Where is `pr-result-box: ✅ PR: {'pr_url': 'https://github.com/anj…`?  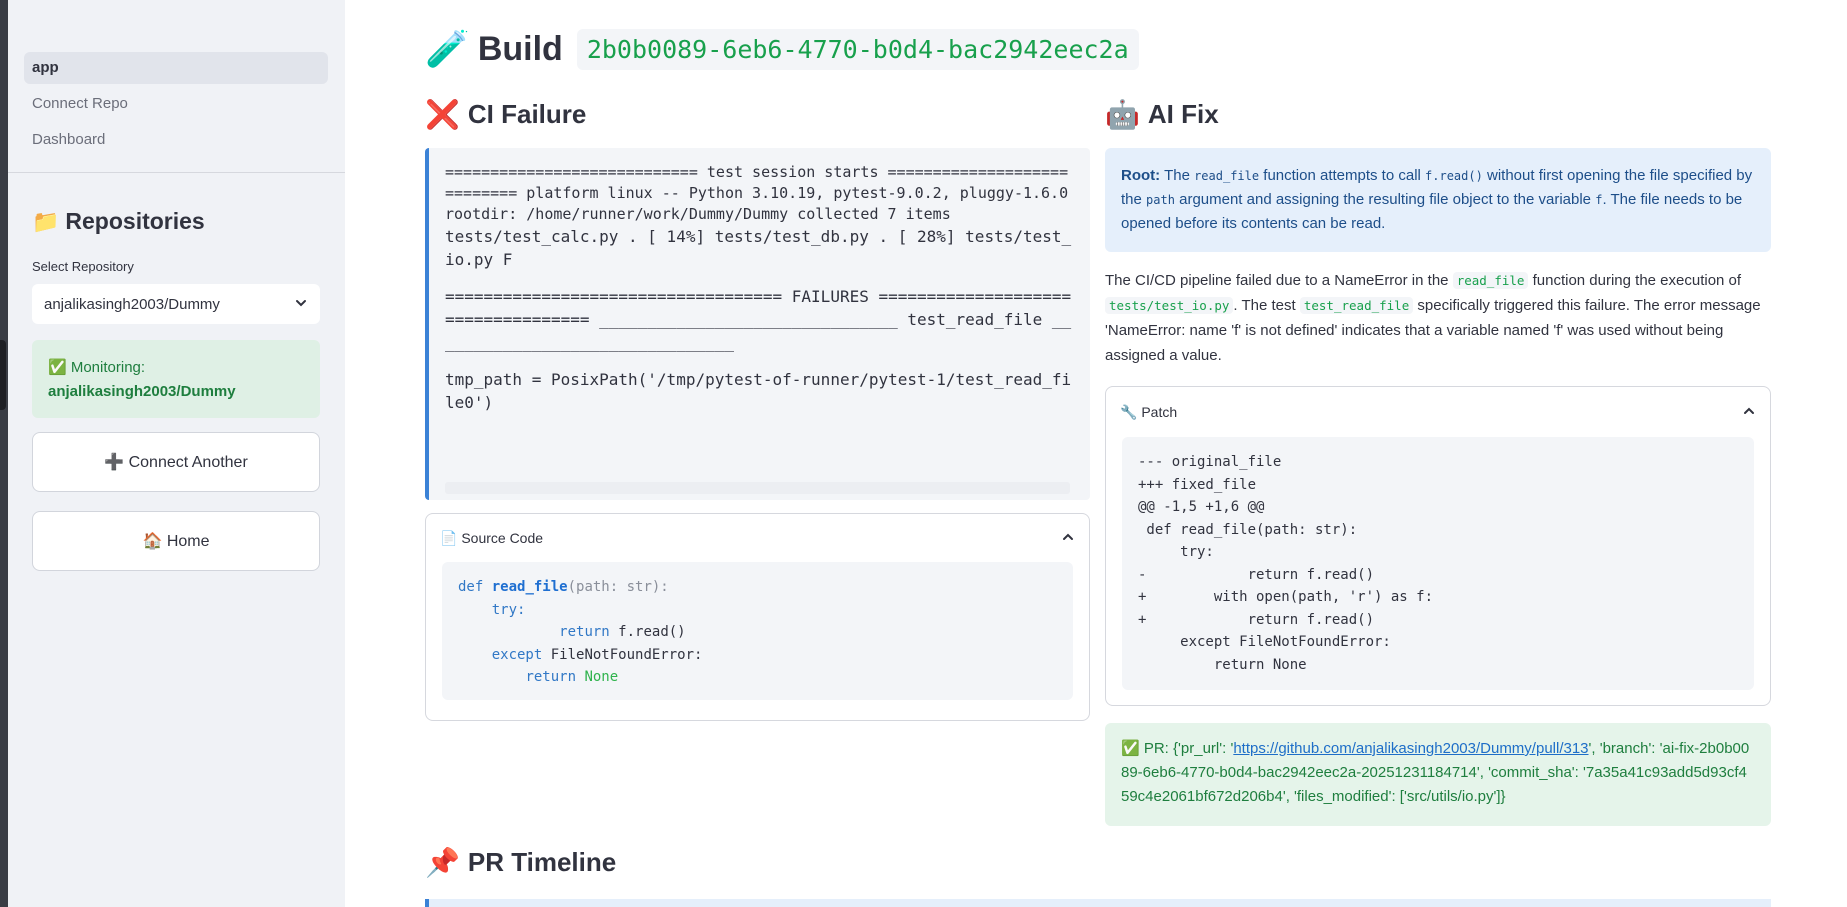 pr-result-box: ✅ PR: {'pr_url': 'https://github.com/anj… is located at coordinates (1438, 774).